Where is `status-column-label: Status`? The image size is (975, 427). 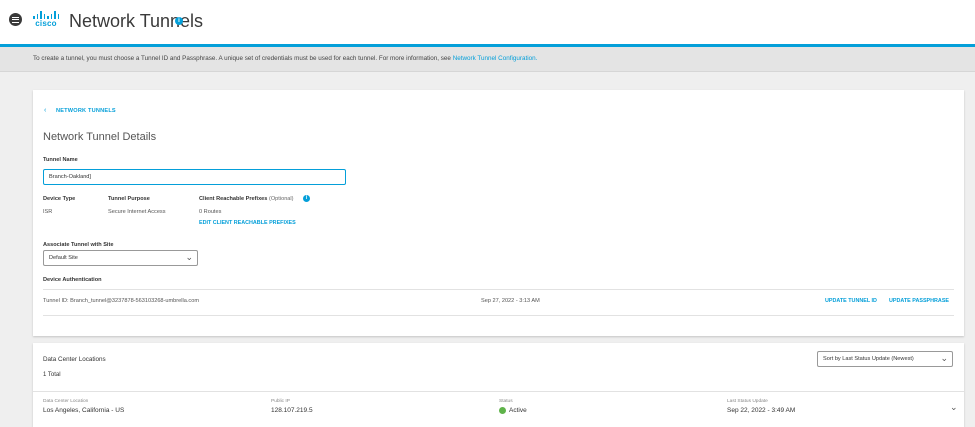 status-column-label: Status is located at coordinates (506, 401).